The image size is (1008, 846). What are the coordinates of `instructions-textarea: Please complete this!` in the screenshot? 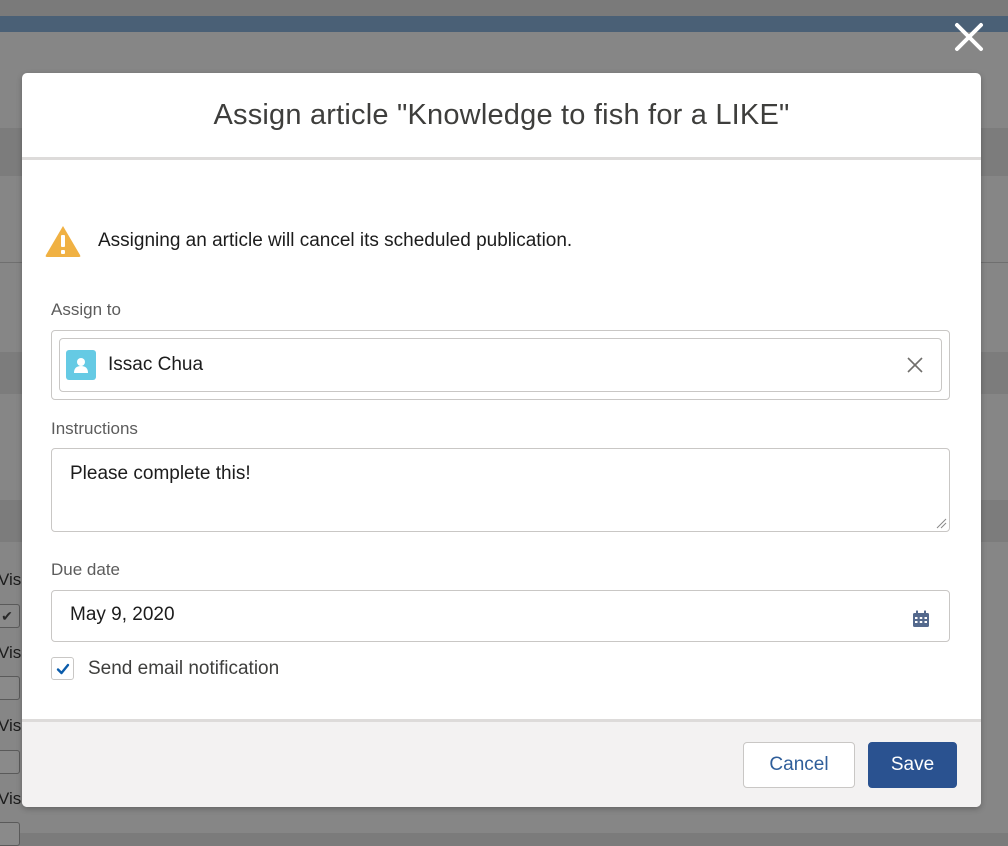 It's located at (500, 490).